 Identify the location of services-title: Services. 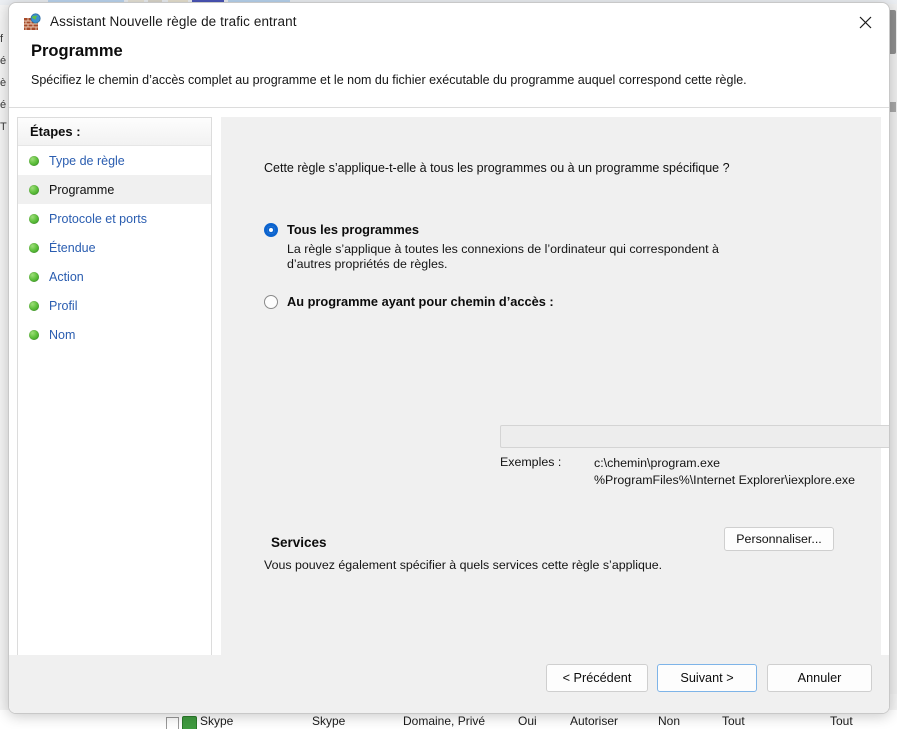
(299, 542).